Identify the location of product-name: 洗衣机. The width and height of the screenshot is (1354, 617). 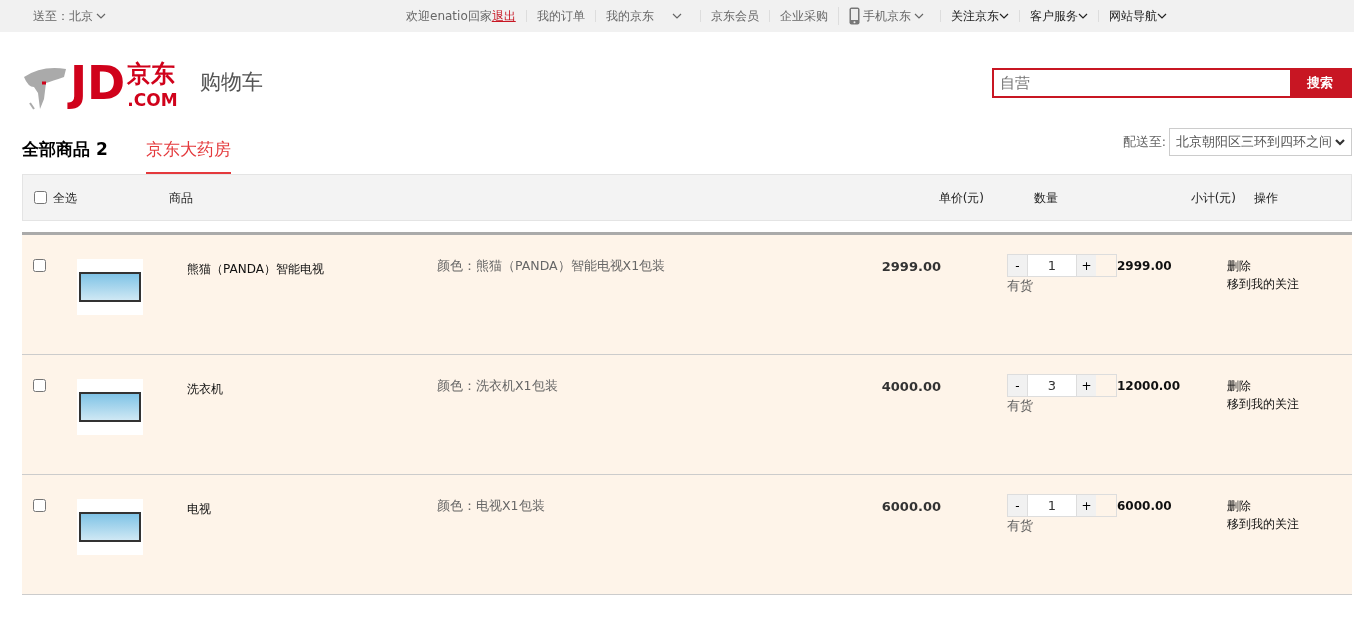
(205, 389).